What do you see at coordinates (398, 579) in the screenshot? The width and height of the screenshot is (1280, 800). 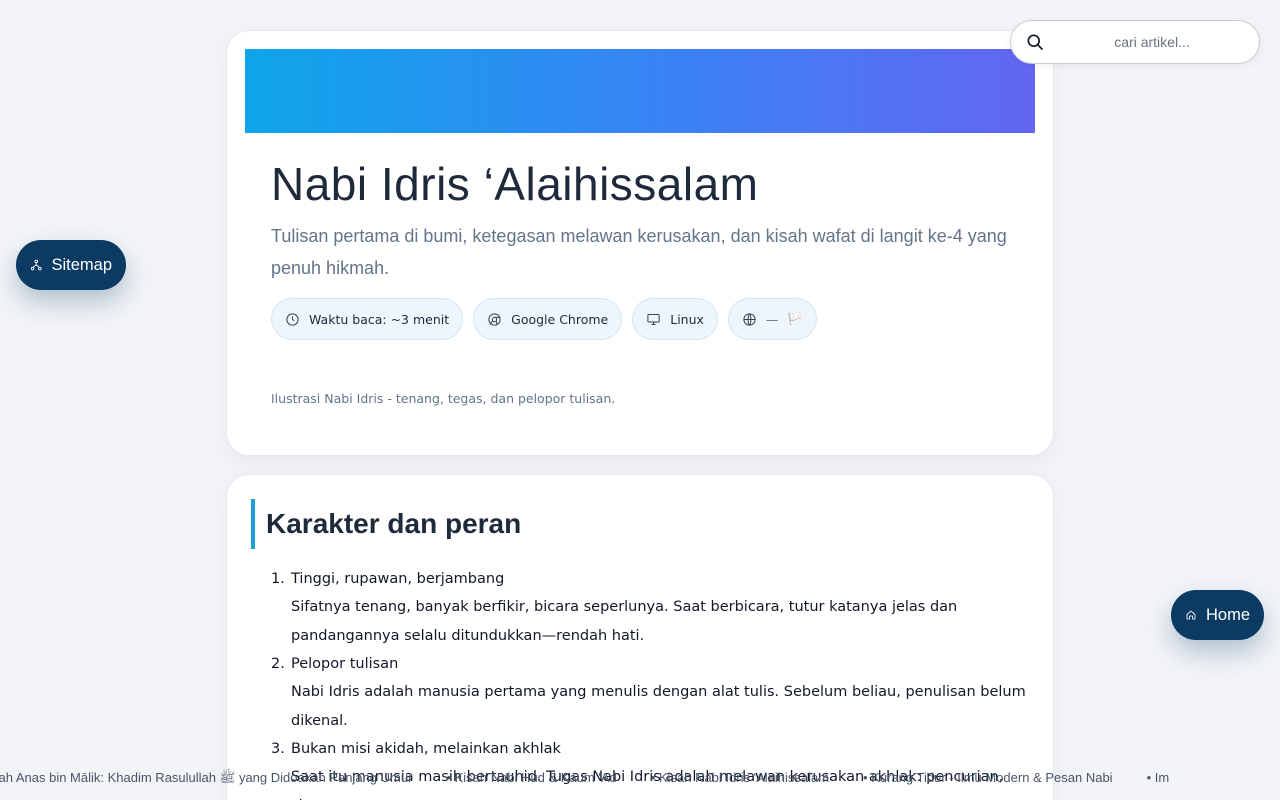 I see `list-item-heading: Tinggi, rupawan, berjambang` at bounding box center [398, 579].